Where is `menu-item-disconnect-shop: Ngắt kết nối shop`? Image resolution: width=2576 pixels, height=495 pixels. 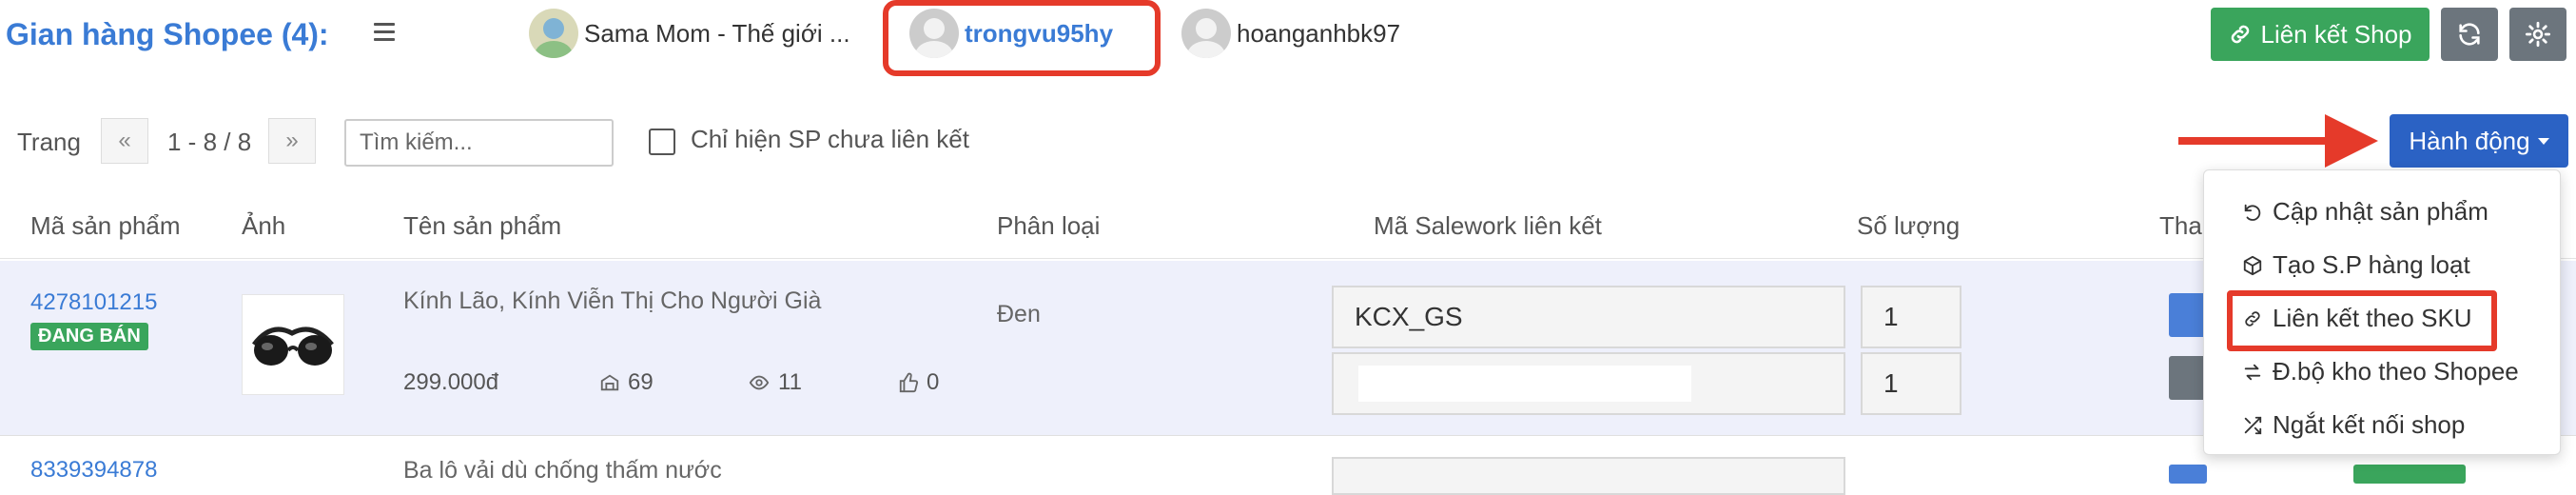
menu-item-disconnect-shop: Ngắt kết nối shop is located at coordinates (2354, 425).